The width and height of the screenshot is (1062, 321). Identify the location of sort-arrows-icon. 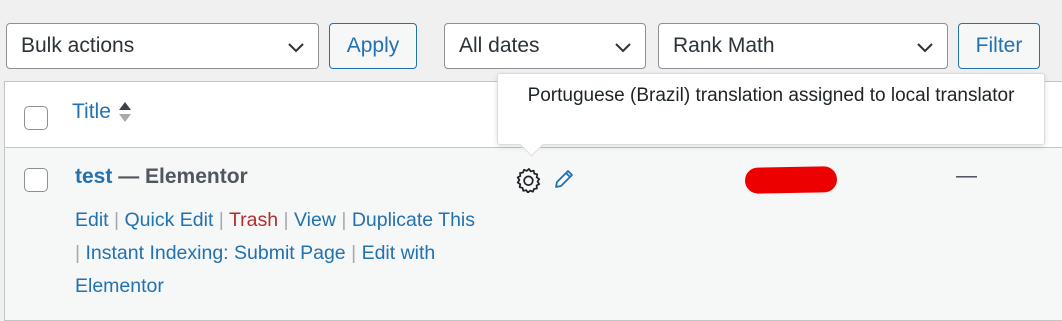
(124, 112).